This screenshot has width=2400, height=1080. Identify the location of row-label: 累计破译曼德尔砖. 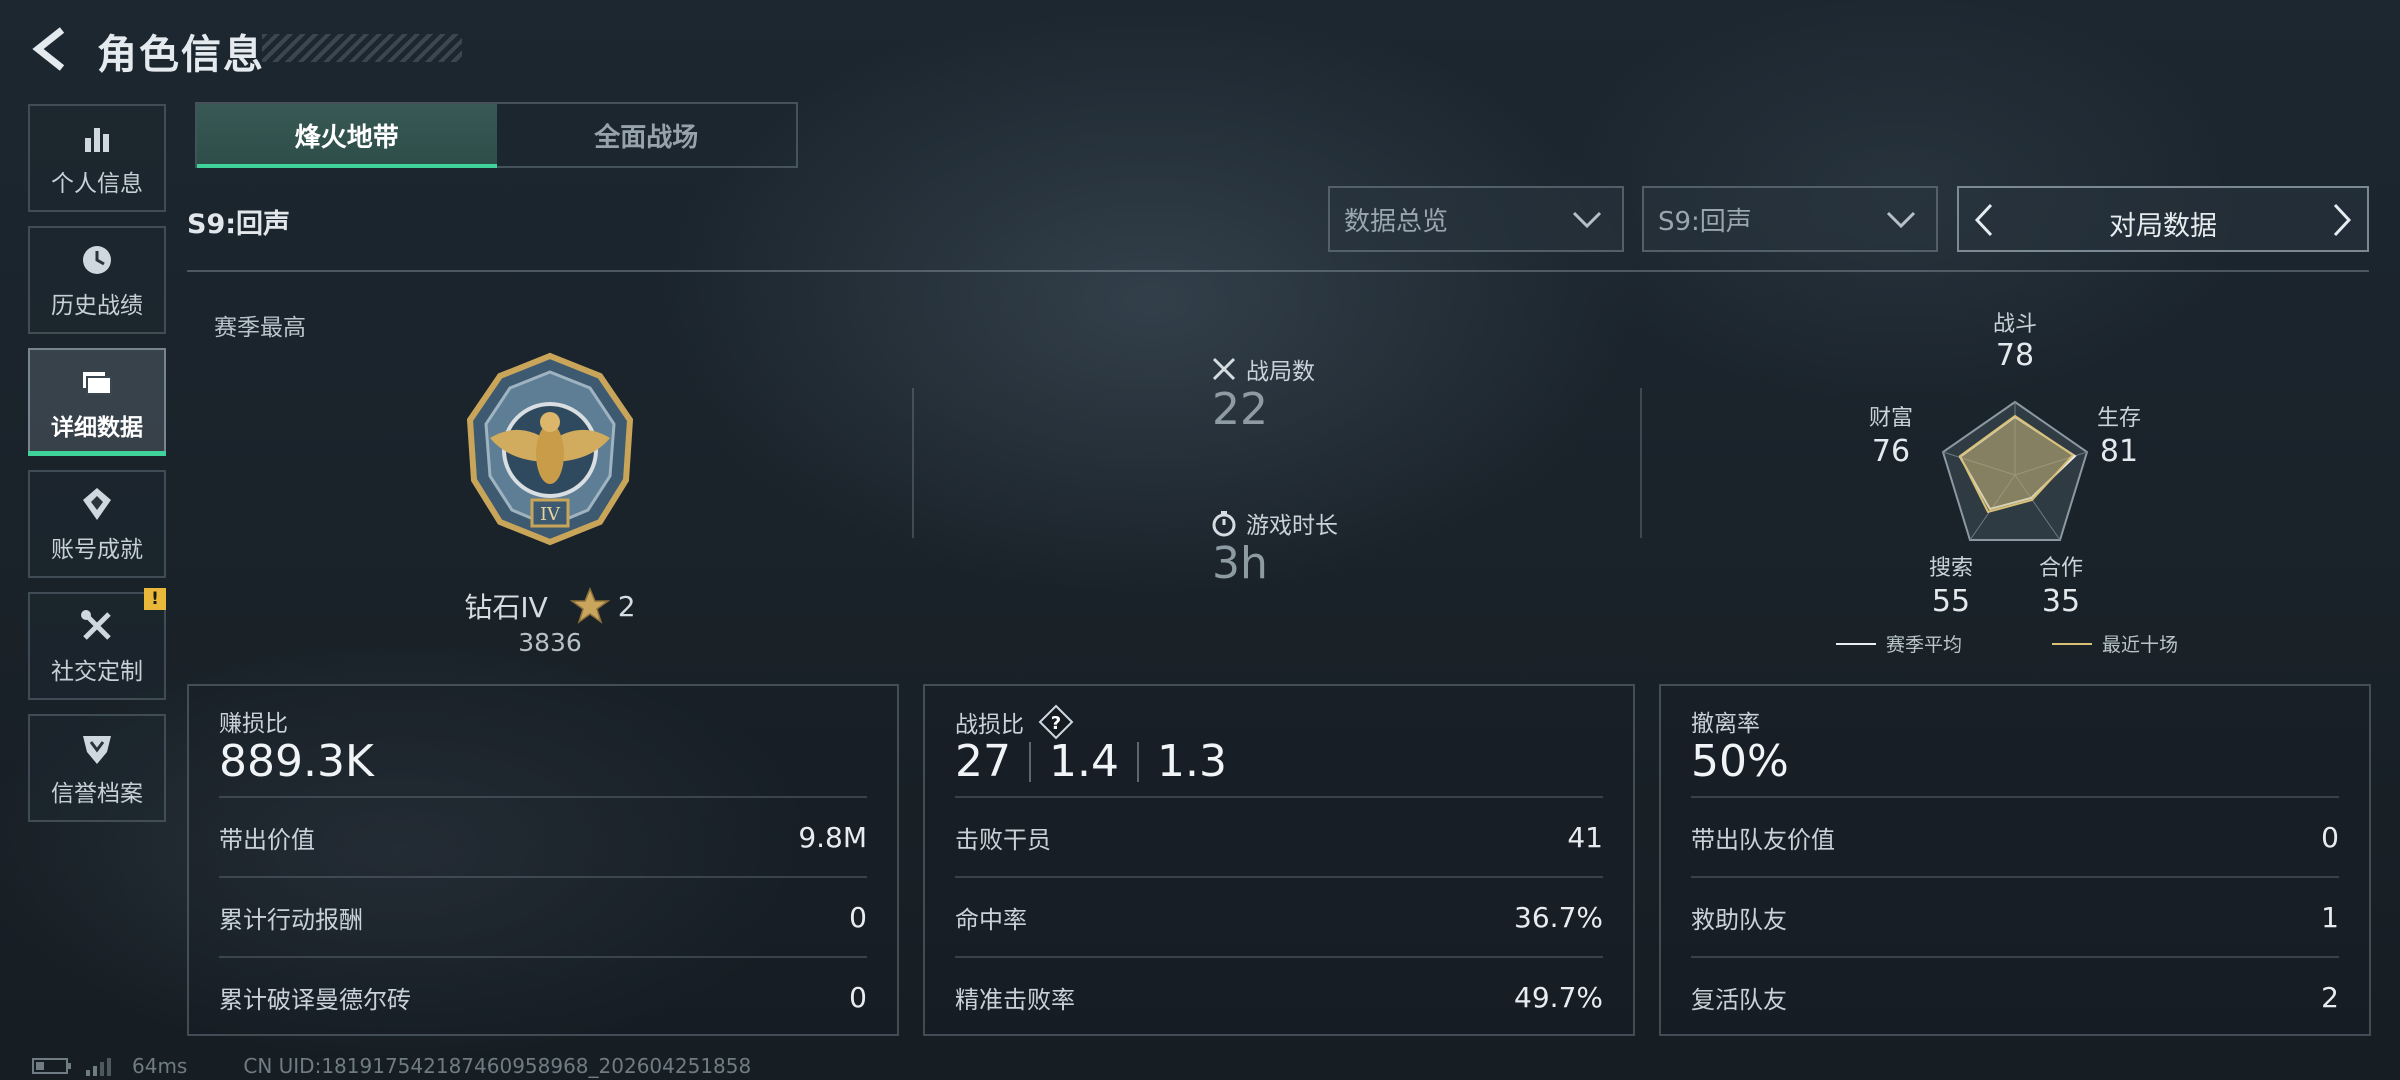
(315, 999).